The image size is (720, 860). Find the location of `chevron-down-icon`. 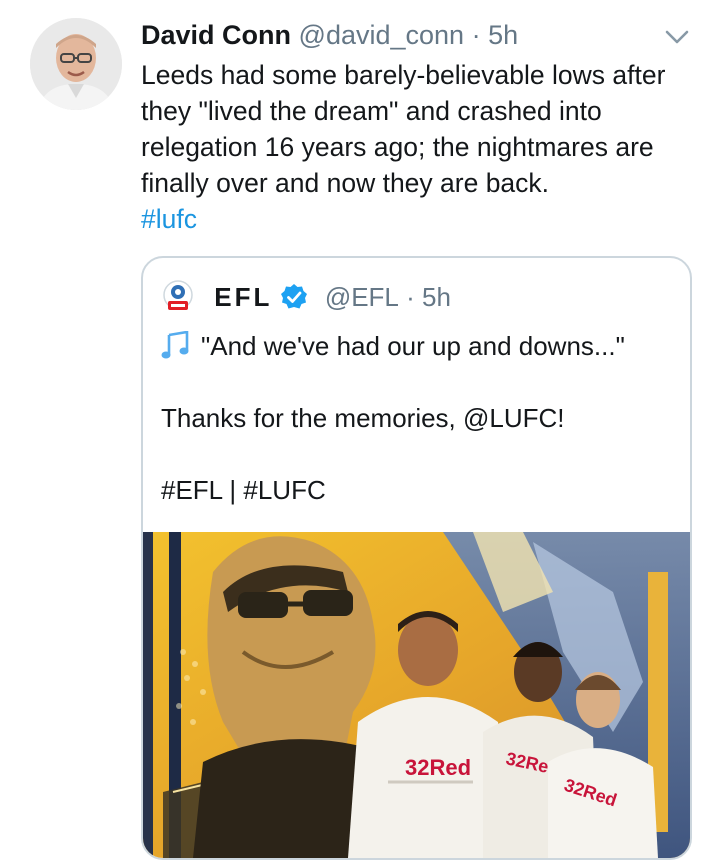

chevron-down-icon is located at coordinates (677, 37).